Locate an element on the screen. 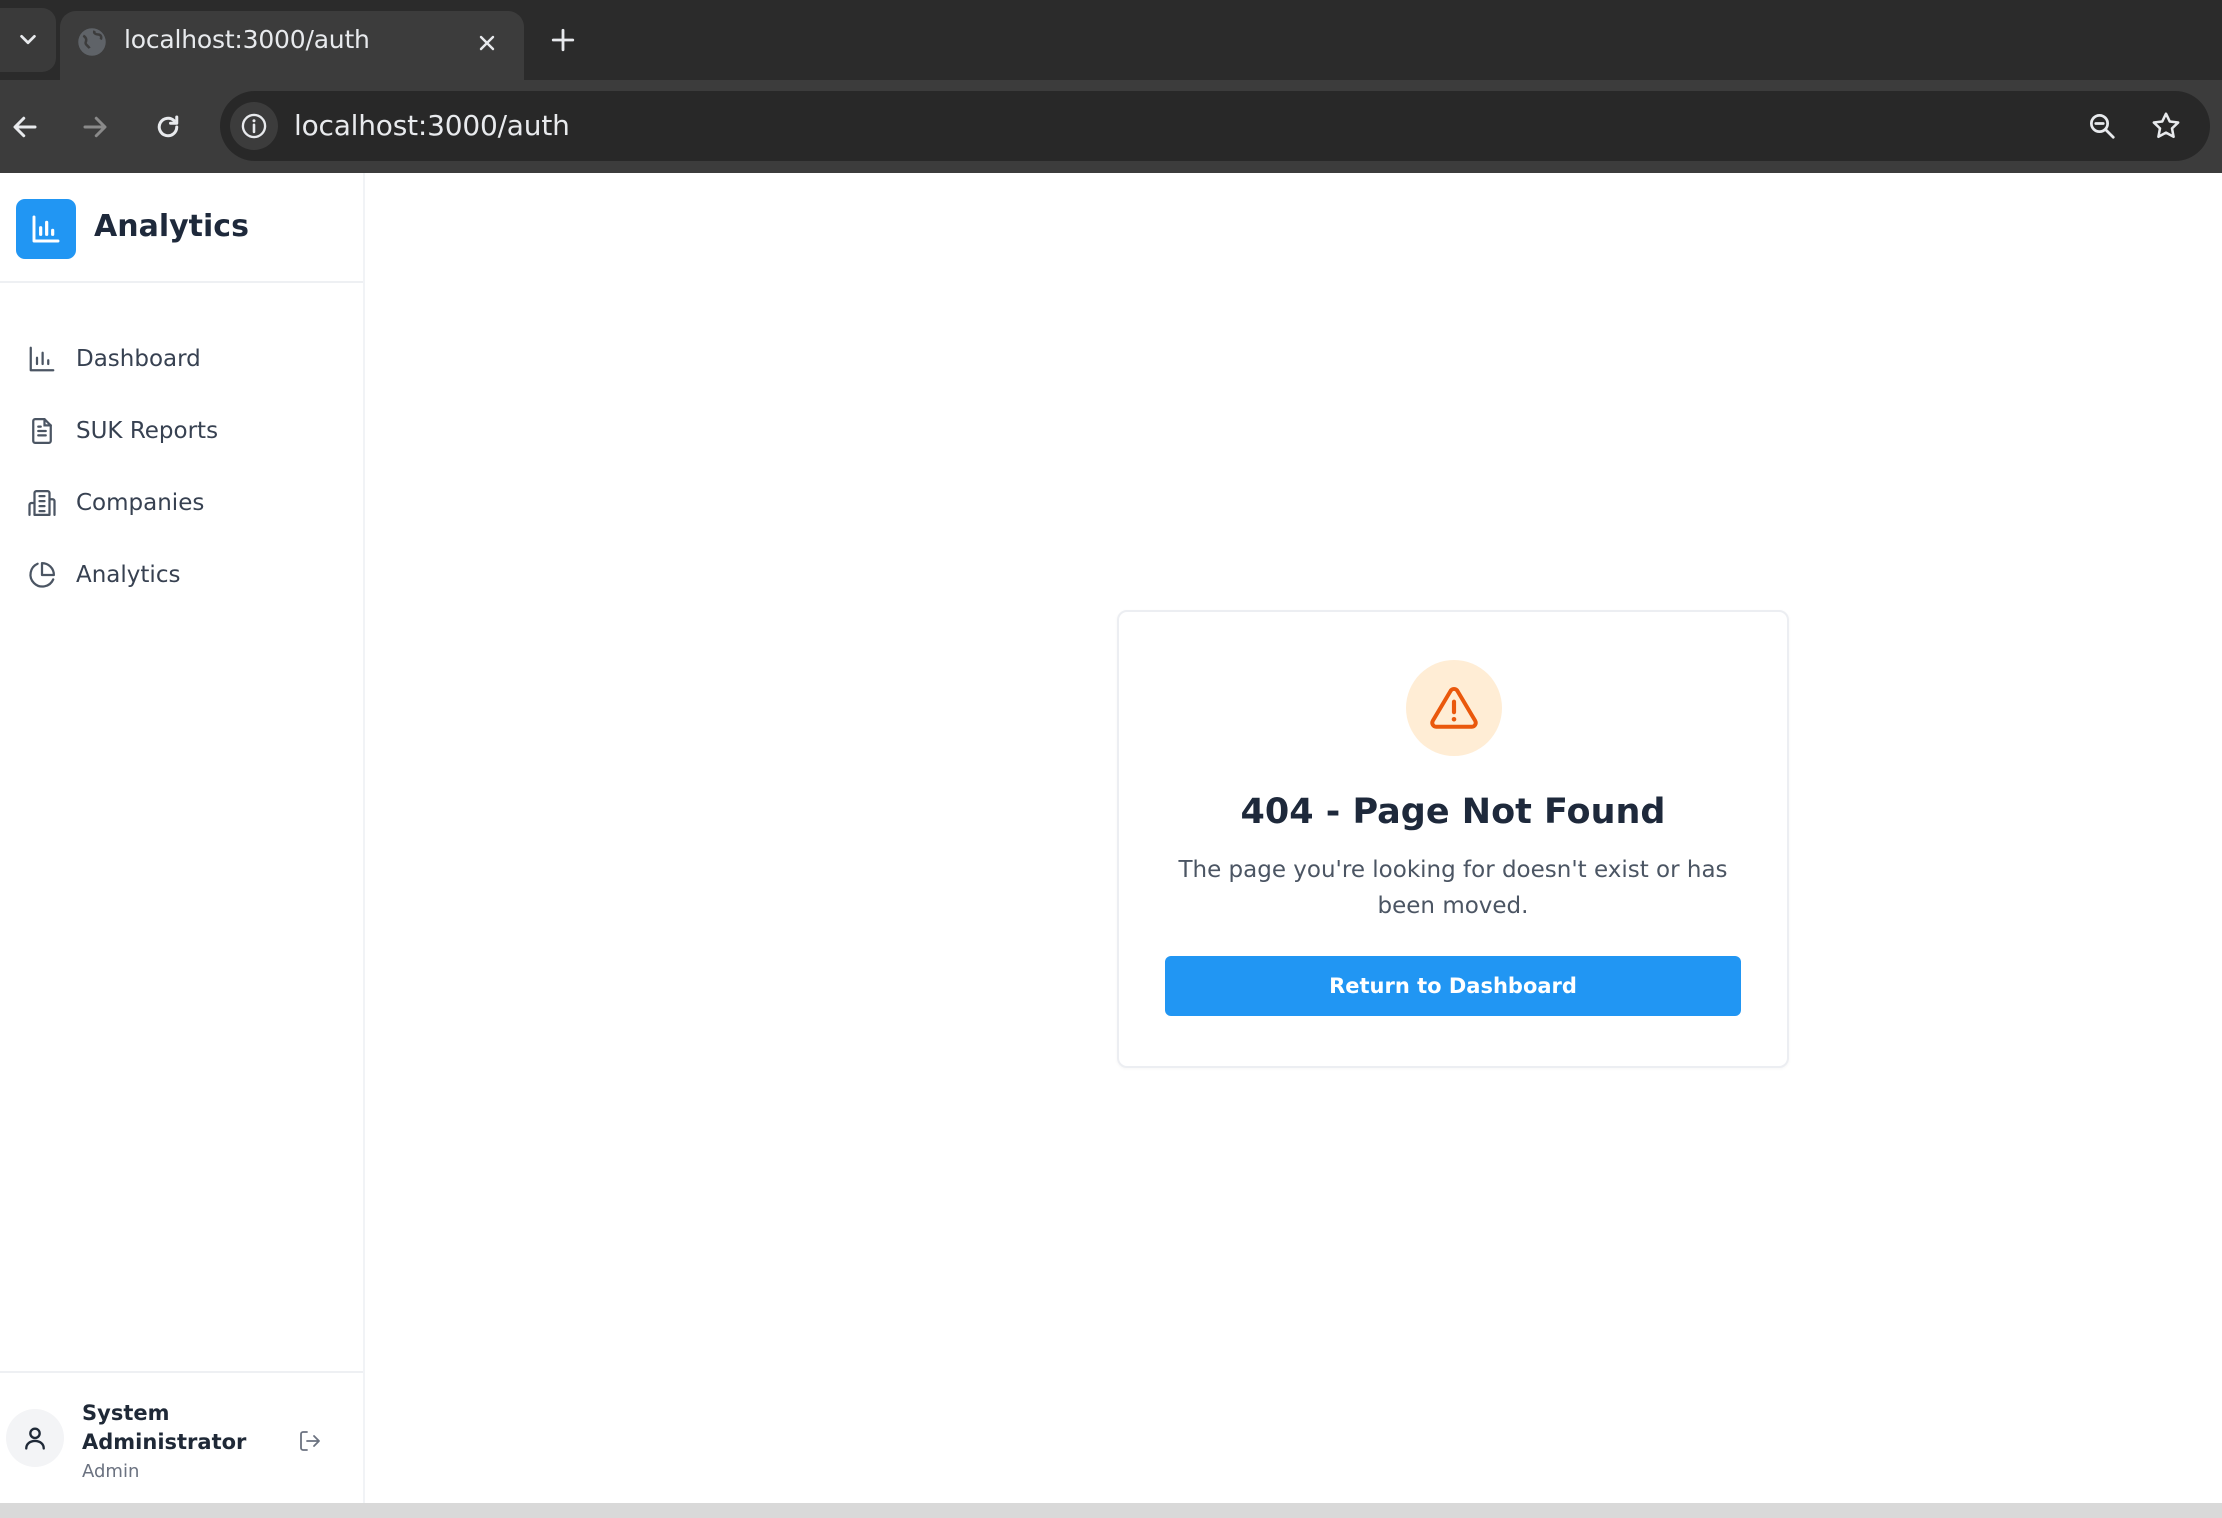 This screenshot has height=1518, width=2222. back-button is located at coordinates (25, 127).